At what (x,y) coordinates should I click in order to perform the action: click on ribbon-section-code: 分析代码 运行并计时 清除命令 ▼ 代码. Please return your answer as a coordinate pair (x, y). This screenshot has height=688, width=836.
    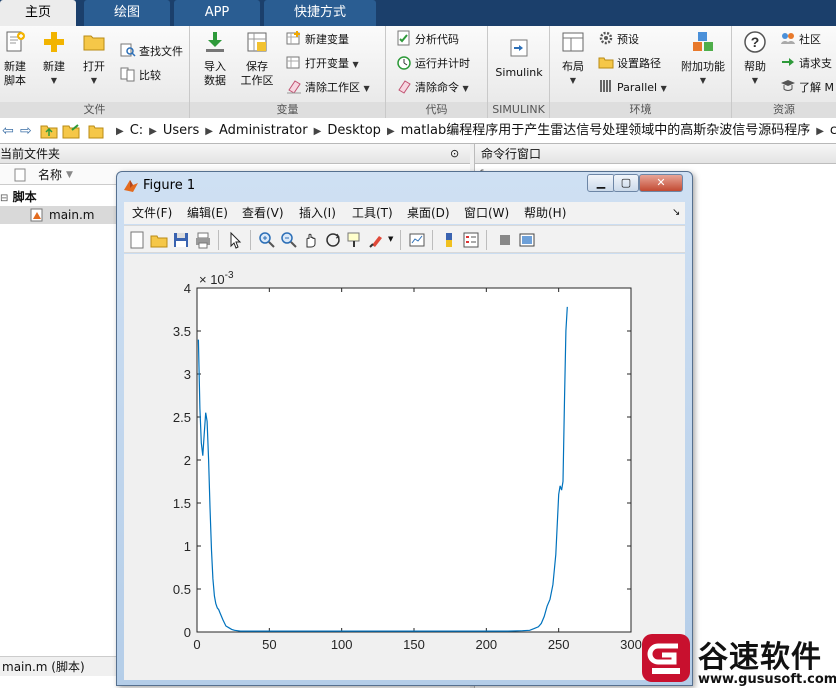
    Looking at the image, I should click on (437, 72).